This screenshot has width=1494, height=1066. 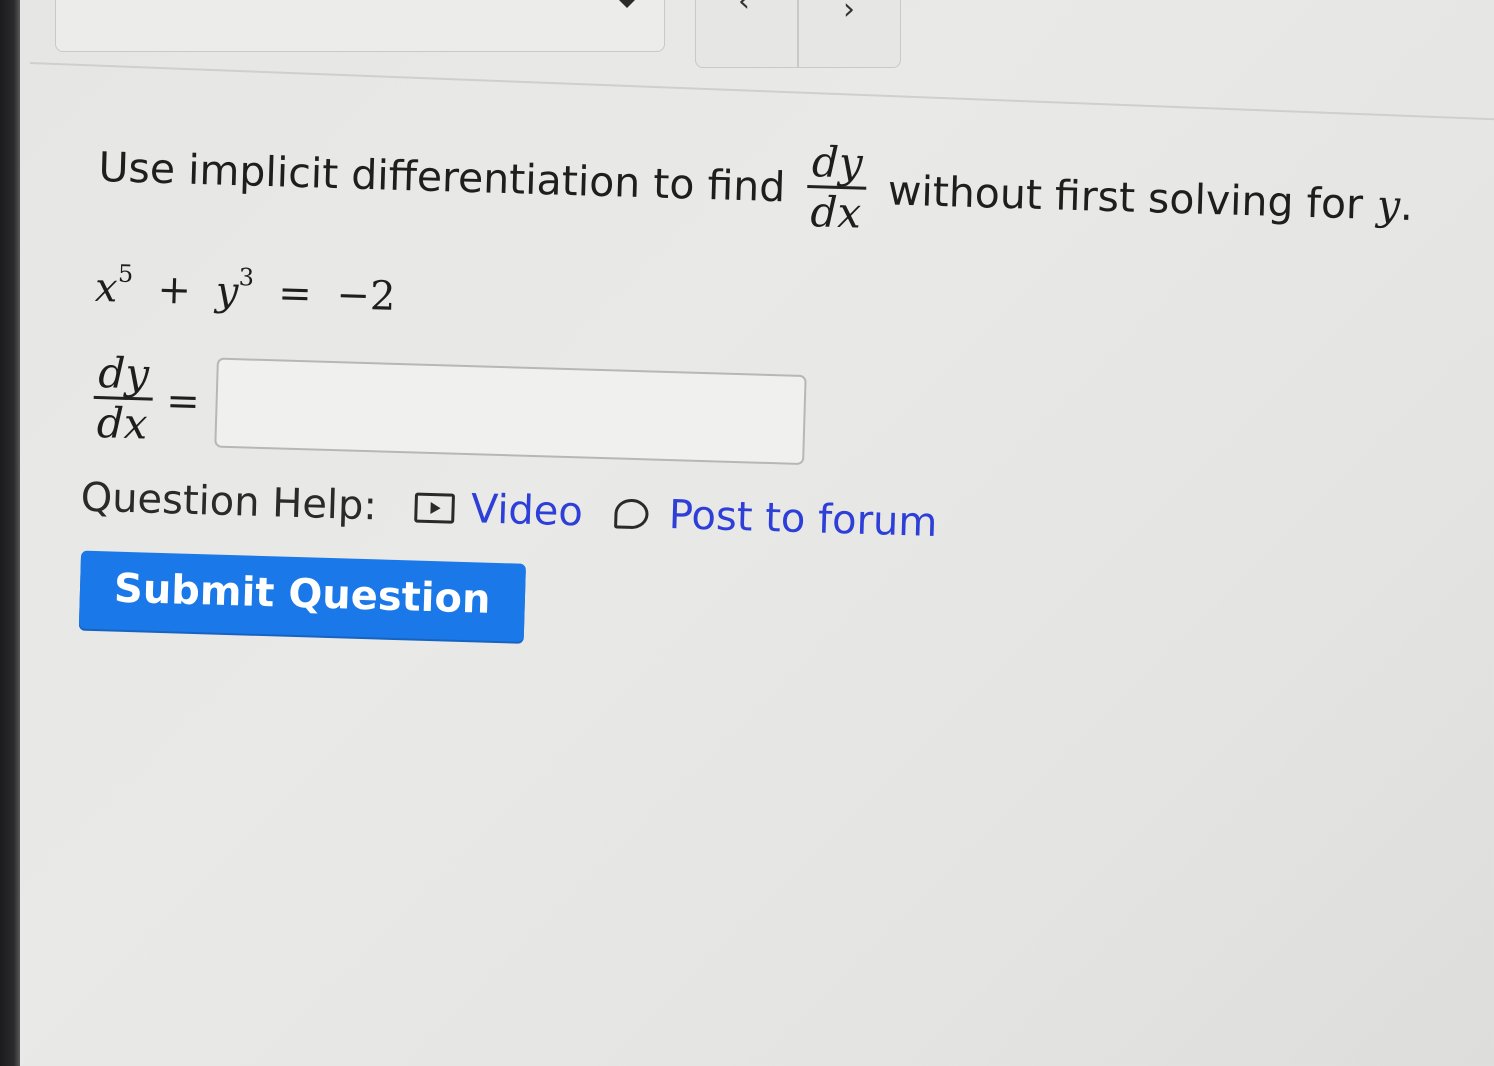 What do you see at coordinates (123, 374) in the screenshot?
I see `answer-lhs-numerator: dy` at bounding box center [123, 374].